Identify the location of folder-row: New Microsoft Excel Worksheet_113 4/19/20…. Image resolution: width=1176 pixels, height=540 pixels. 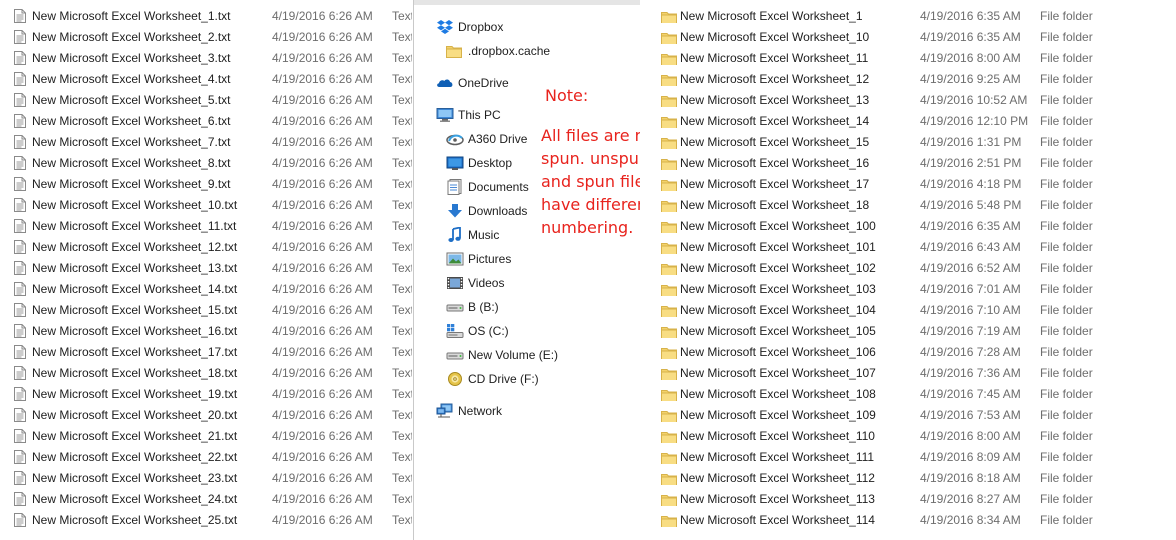
(908, 499).